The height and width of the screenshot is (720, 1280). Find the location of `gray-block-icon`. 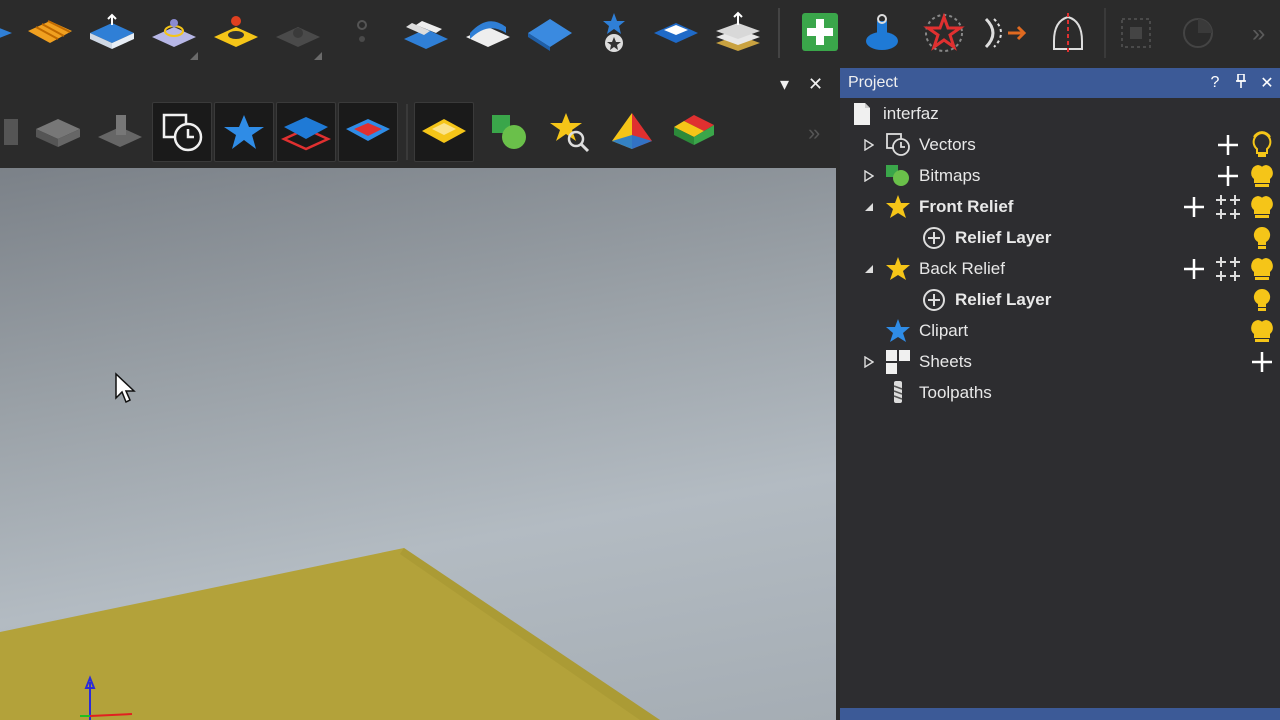

gray-block-icon is located at coordinates (58, 132).